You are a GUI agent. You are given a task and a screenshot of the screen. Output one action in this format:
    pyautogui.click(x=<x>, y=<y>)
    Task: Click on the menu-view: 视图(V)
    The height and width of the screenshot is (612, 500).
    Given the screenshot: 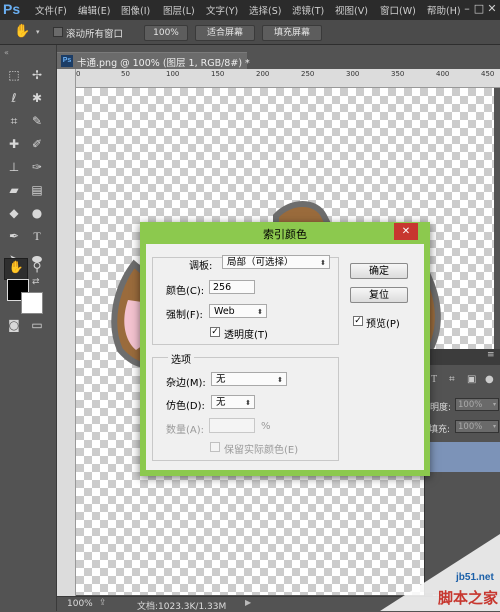 What is the action you would take?
    pyautogui.click(x=351, y=10)
    